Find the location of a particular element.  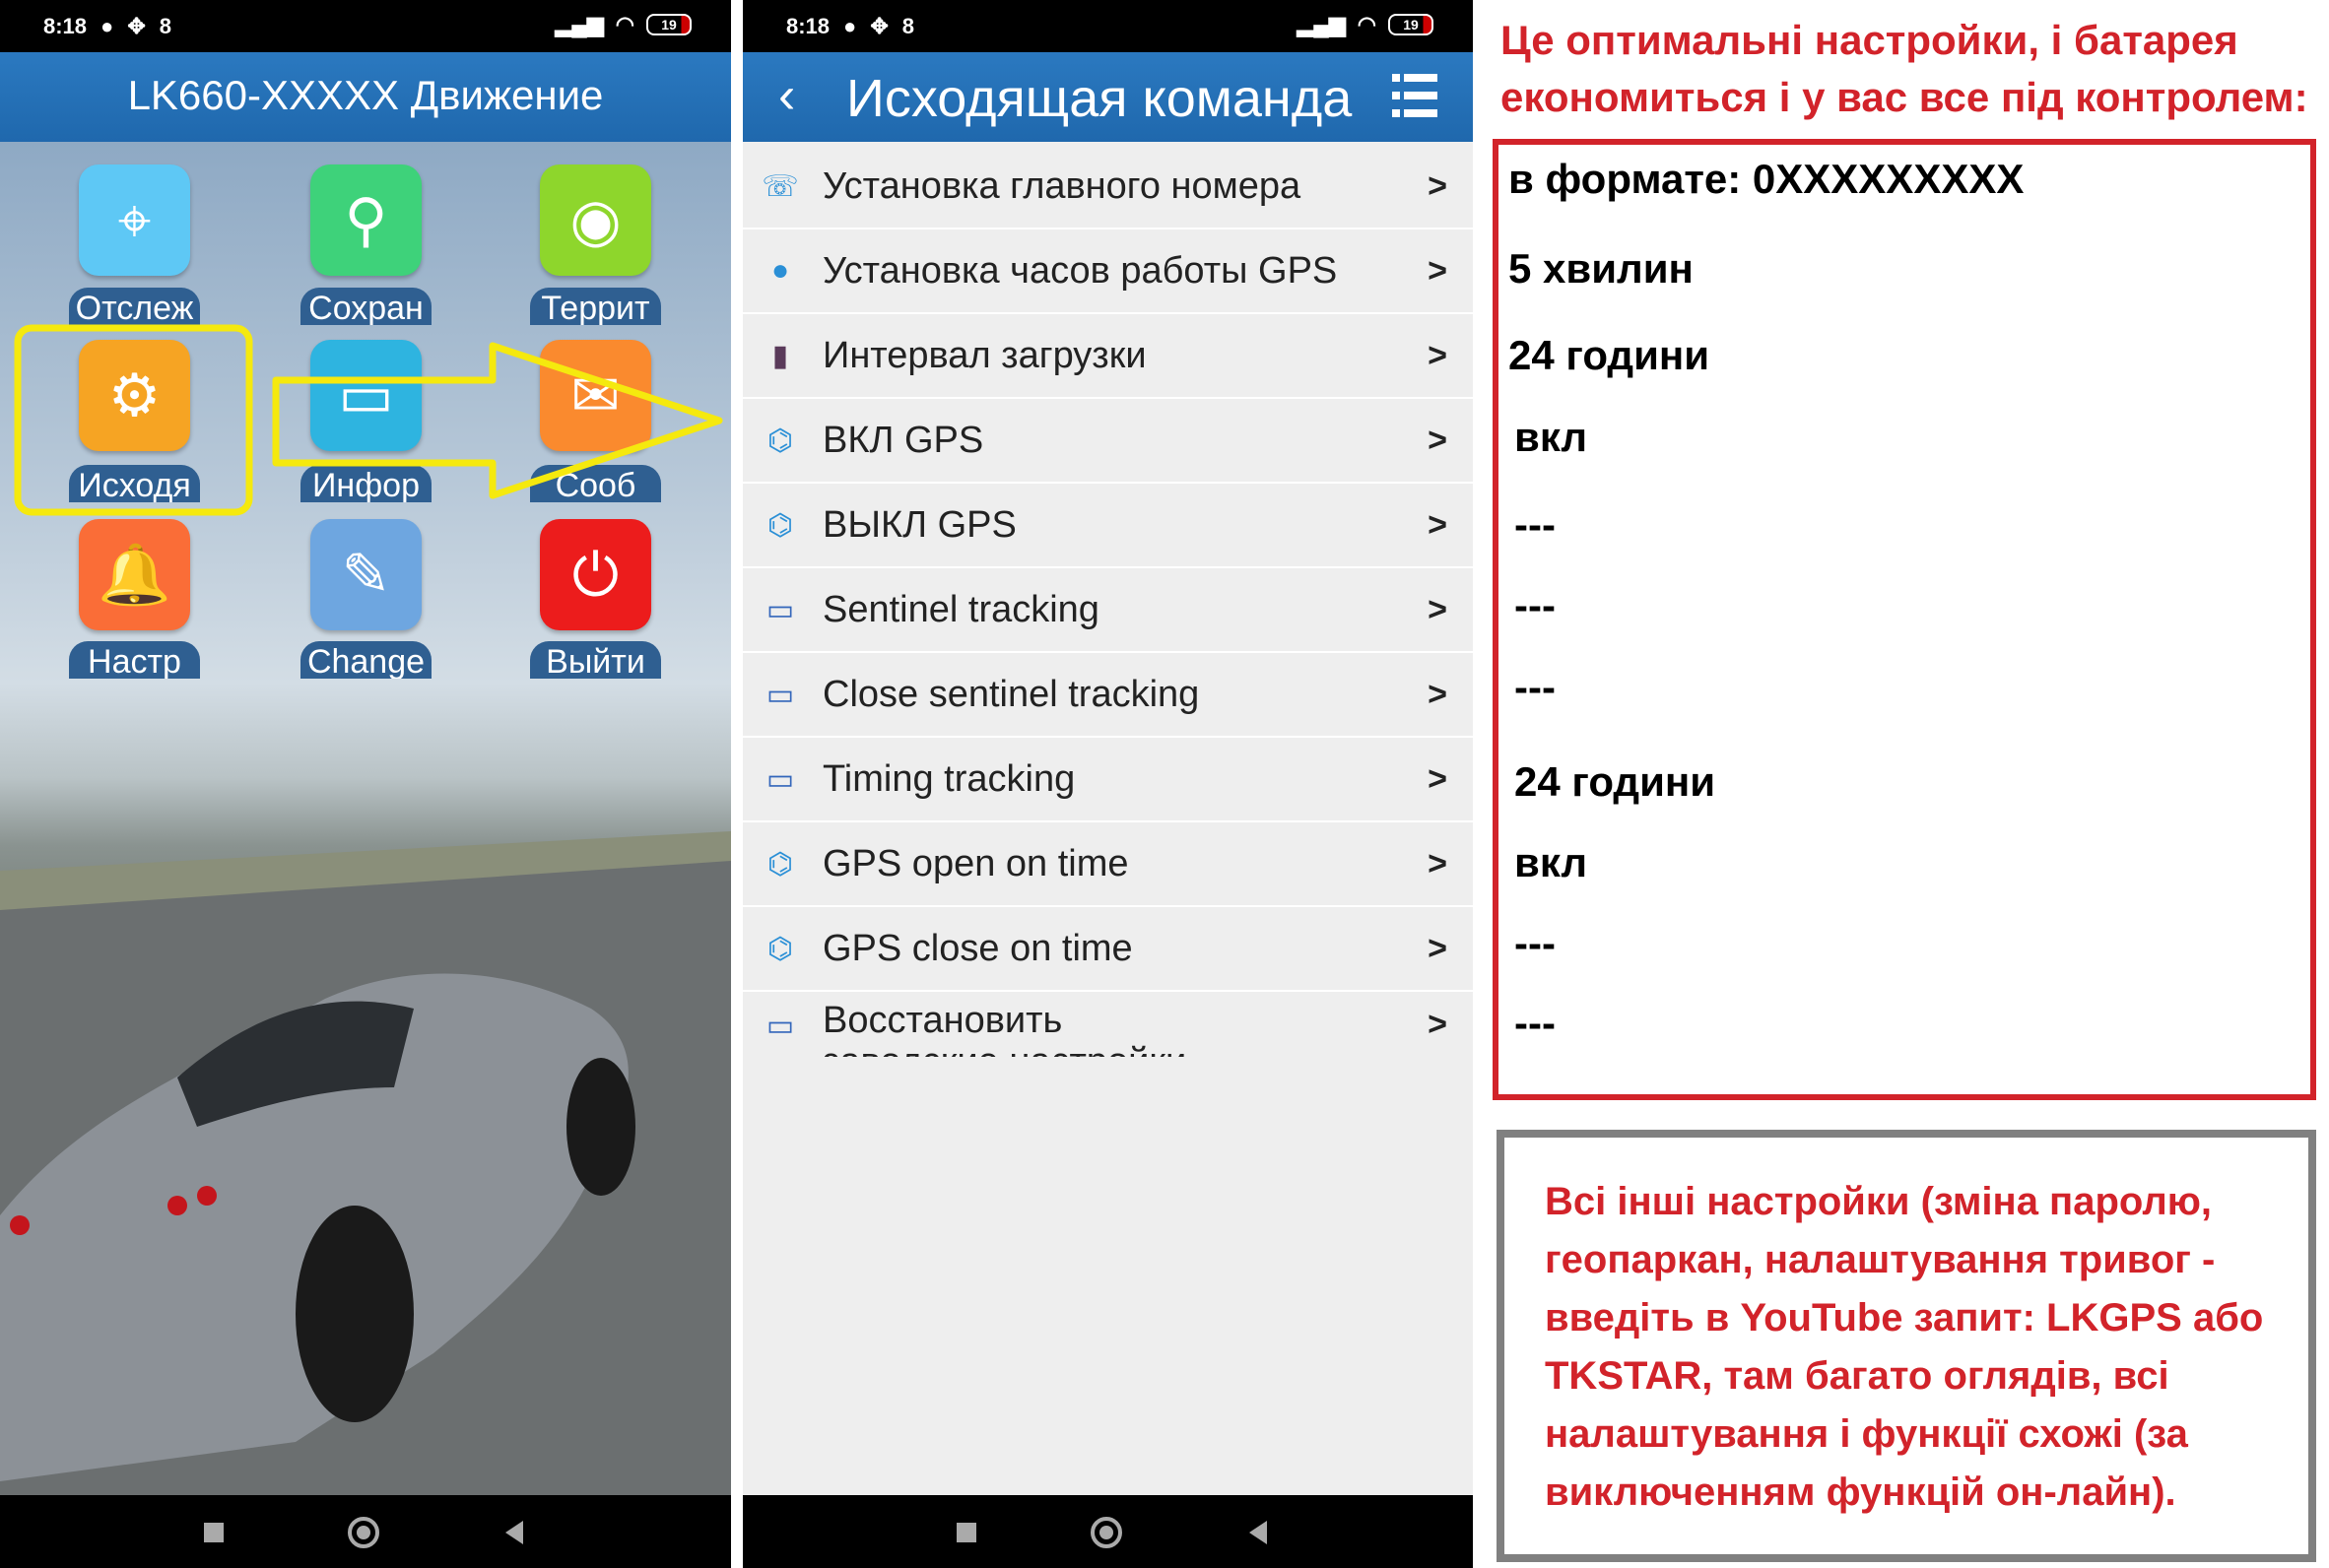

page-title: Исходящая команда is located at coordinates (1099, 99).